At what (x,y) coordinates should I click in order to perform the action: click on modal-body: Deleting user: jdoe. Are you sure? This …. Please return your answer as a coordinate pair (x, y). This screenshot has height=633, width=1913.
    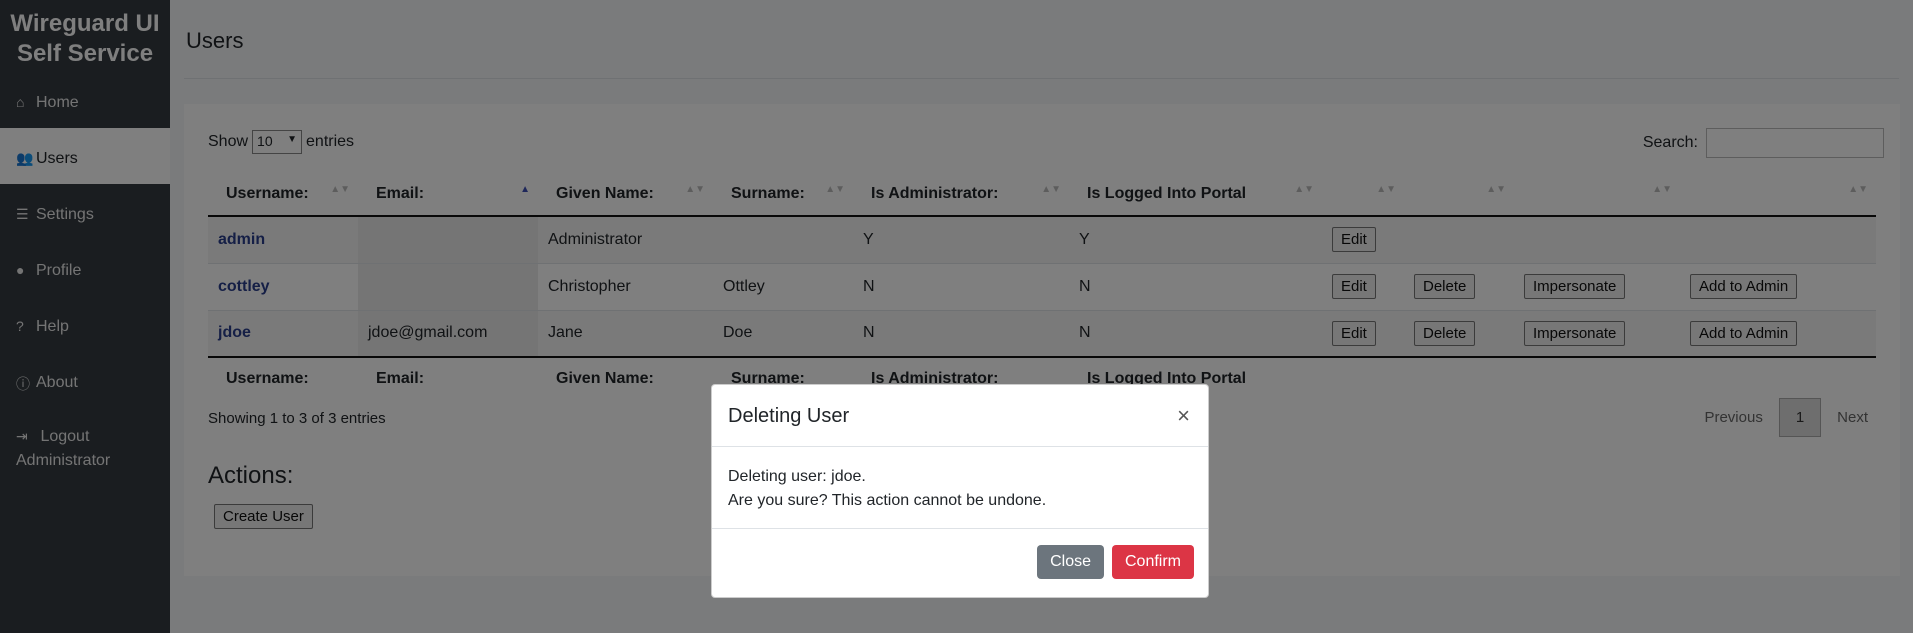
    Looking at the image, I should click on (960, 488).